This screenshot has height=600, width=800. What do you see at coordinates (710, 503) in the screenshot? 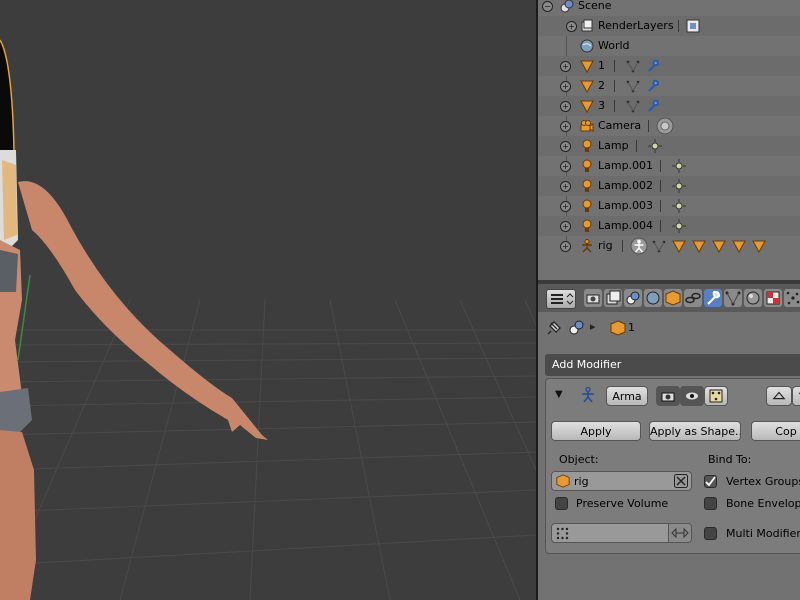
I see `bone-envelopes-checkbox` at bounding box center [710, 503].